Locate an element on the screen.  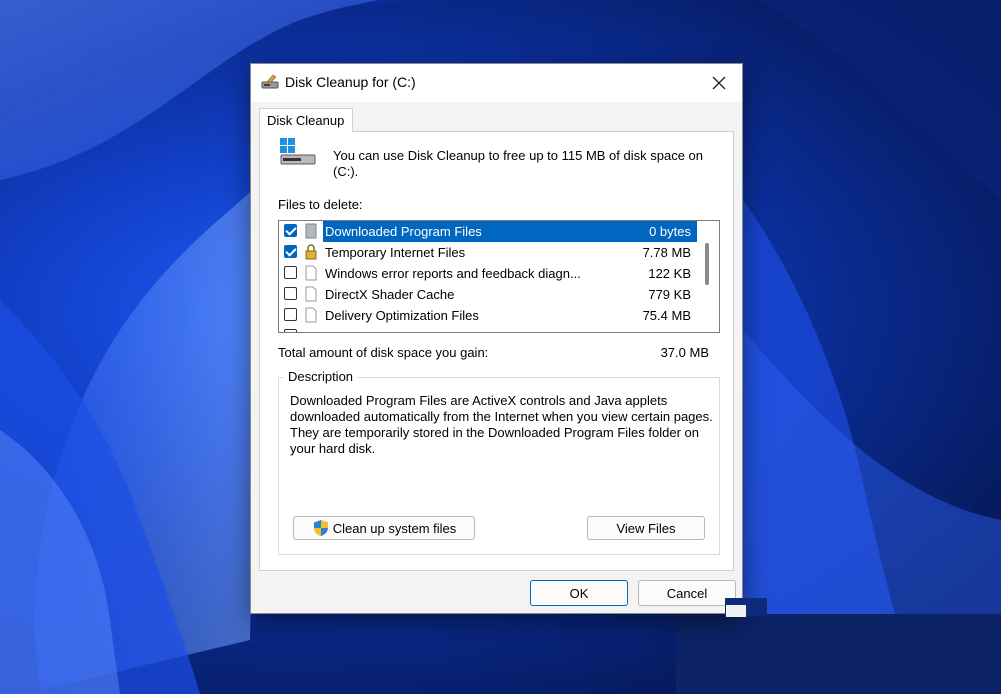
view-files-button: View Files is located at coordinates (646, 528).